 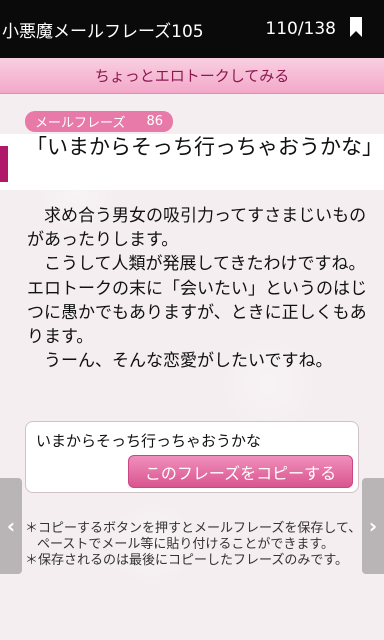 I want to click on category-header: ちょっとエロトークしてみる, so click(x=192, y=76).